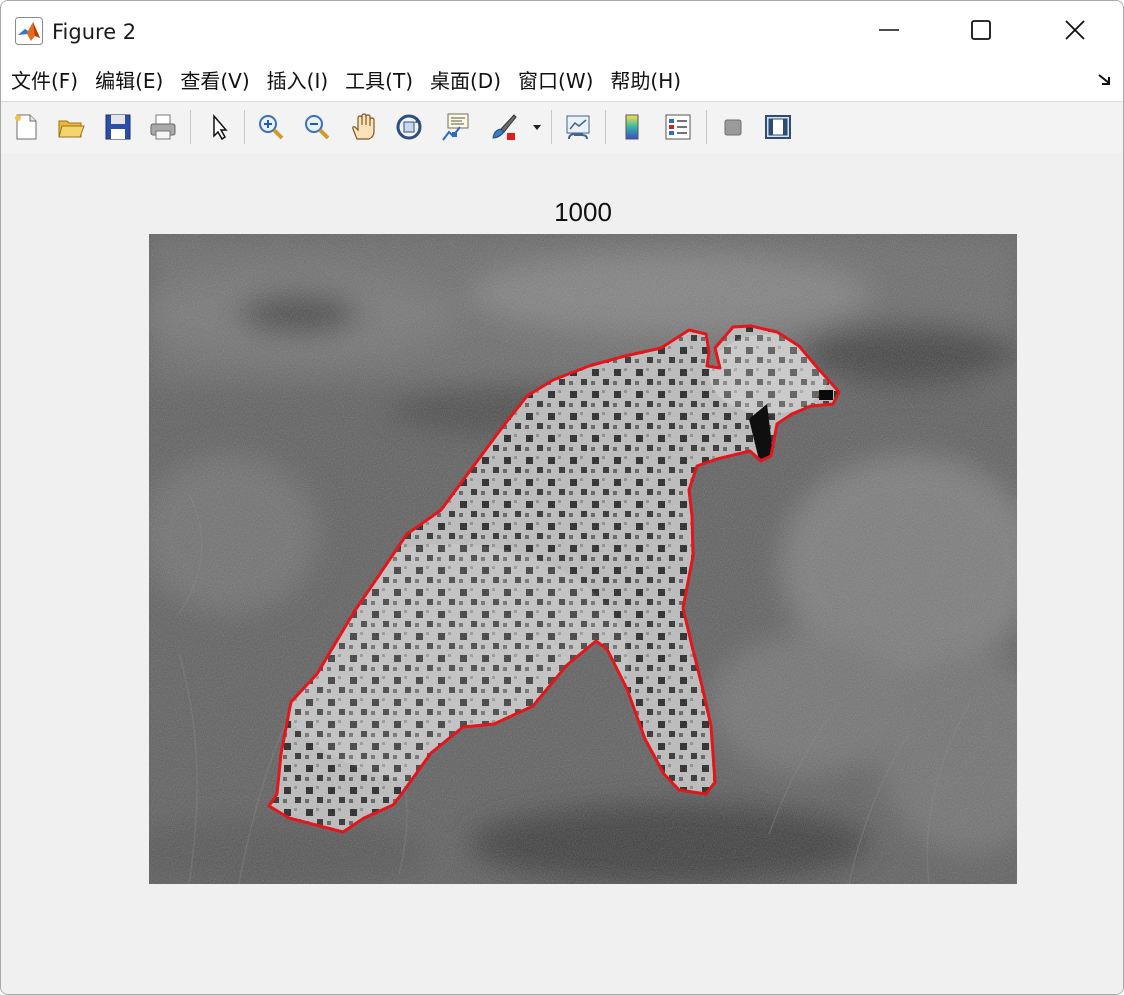 This screenshot has height=995, width=1124. I want to click on zoom-in-button, so click(271, 127).